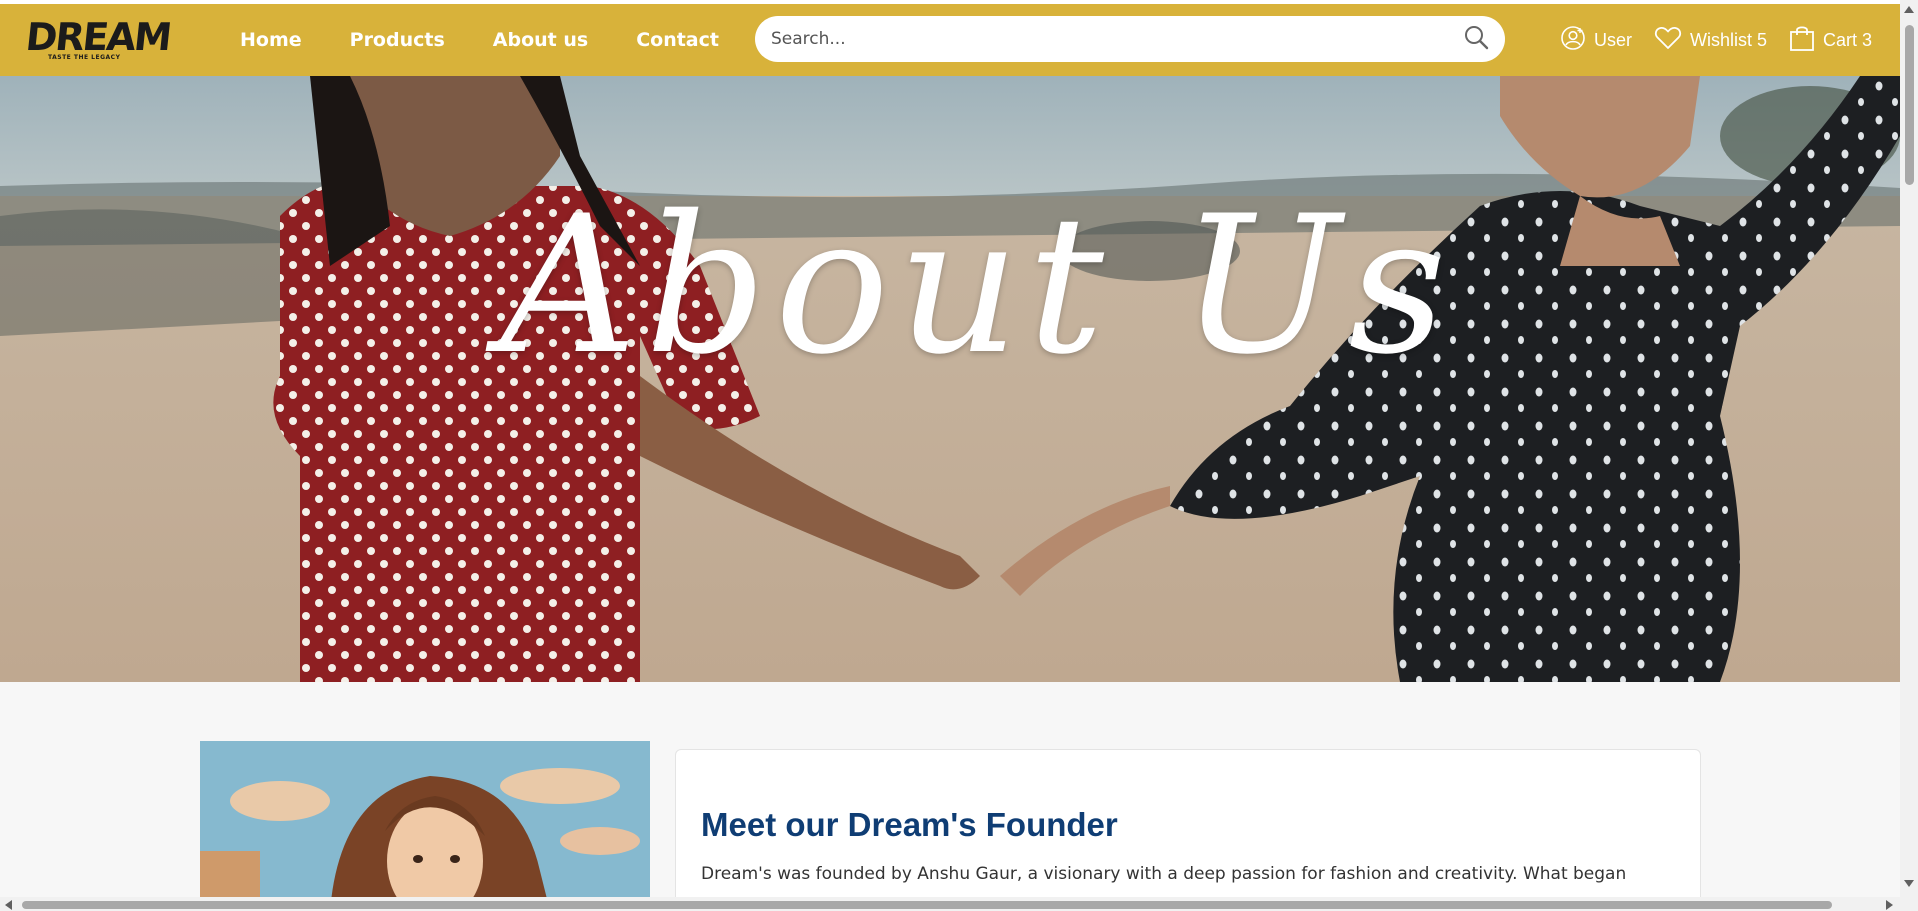  Describe the element at coordinates (8, 905) in the screenshot. I see `scroll-left-arrow-icon` at that location.